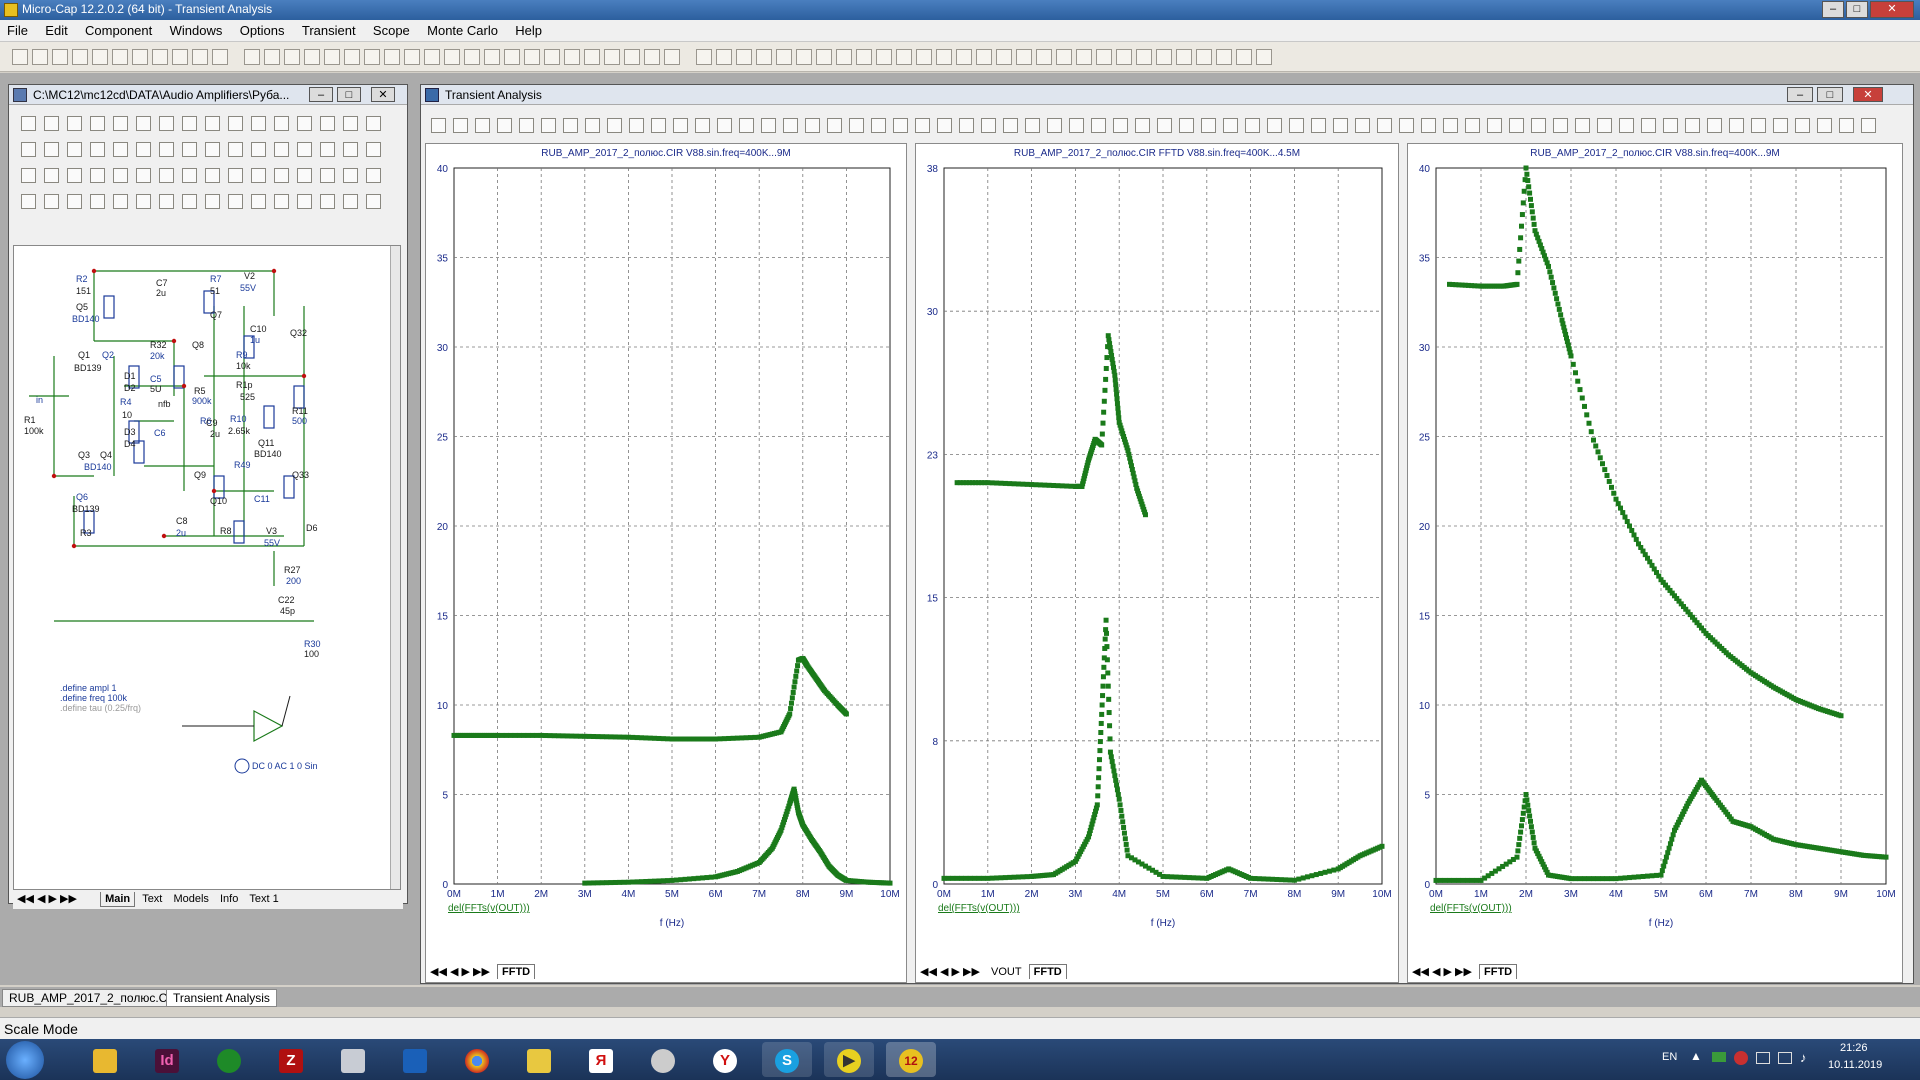 The image size is (1920, 1080). Describe the element at coordinates (663, 1059) in the screenshot. I see `taskbar-app10` at that location.